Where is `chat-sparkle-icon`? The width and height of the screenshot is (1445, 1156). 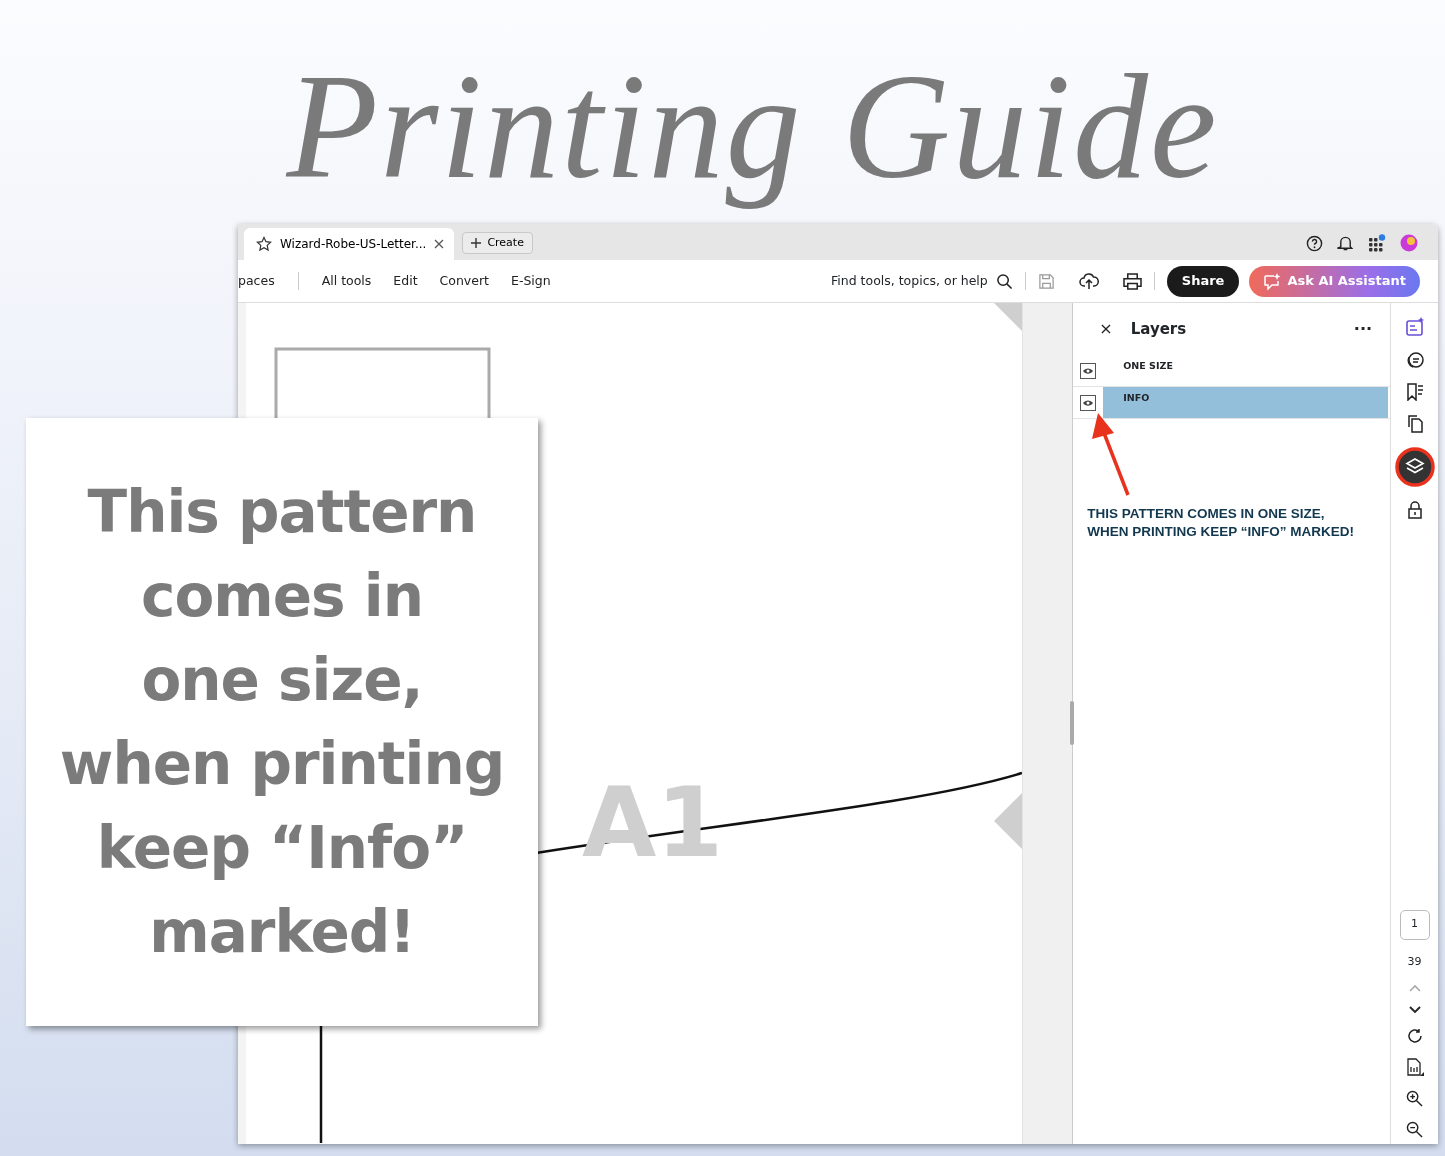 chat-sparkle-icon is located at coordinates (1272, 281).